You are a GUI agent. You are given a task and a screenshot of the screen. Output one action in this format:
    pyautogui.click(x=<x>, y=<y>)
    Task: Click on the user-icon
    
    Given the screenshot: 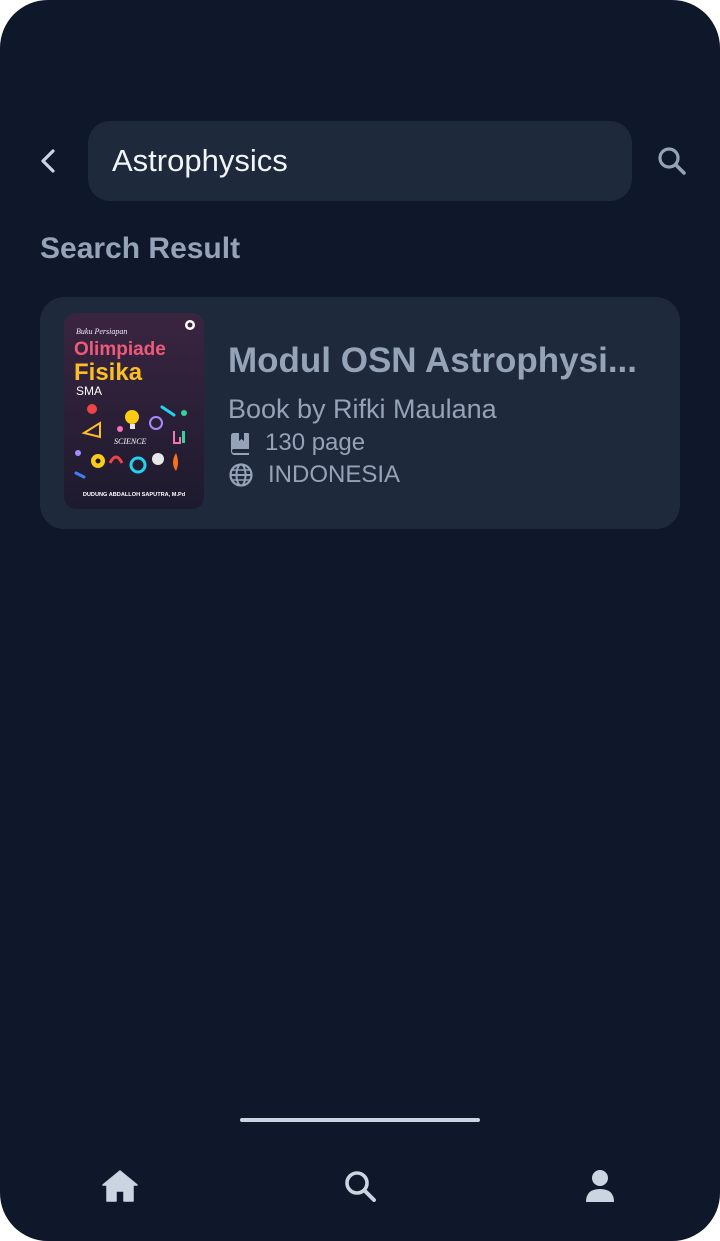 What is the action you would take?
    pyautogui.click(x=600, y=1186)
    